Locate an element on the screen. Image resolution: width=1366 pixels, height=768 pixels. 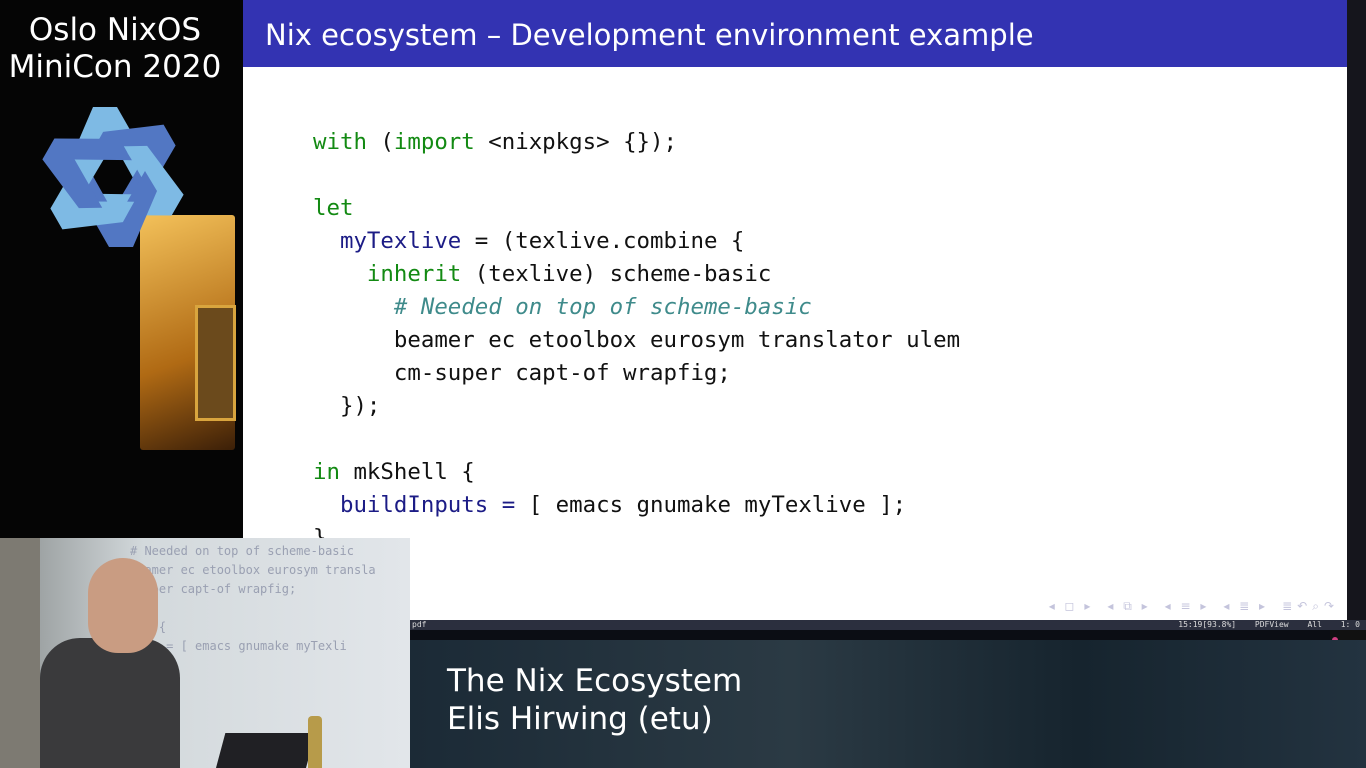
viewer-edge is located at coordinates (1356, 310).